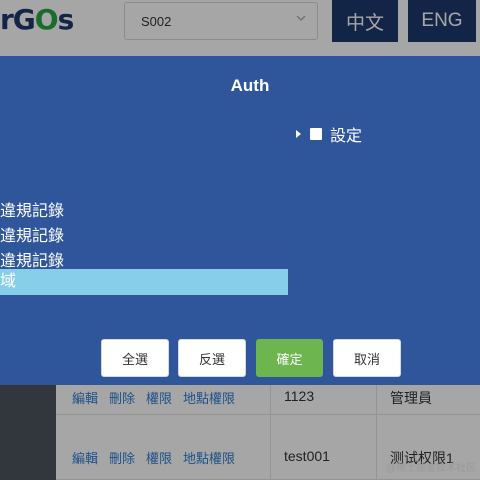 The image size is (480, 480). Describe the element at coordinates (135, 358) in the screenshot. I see `select-all-button: 全選` at that location.